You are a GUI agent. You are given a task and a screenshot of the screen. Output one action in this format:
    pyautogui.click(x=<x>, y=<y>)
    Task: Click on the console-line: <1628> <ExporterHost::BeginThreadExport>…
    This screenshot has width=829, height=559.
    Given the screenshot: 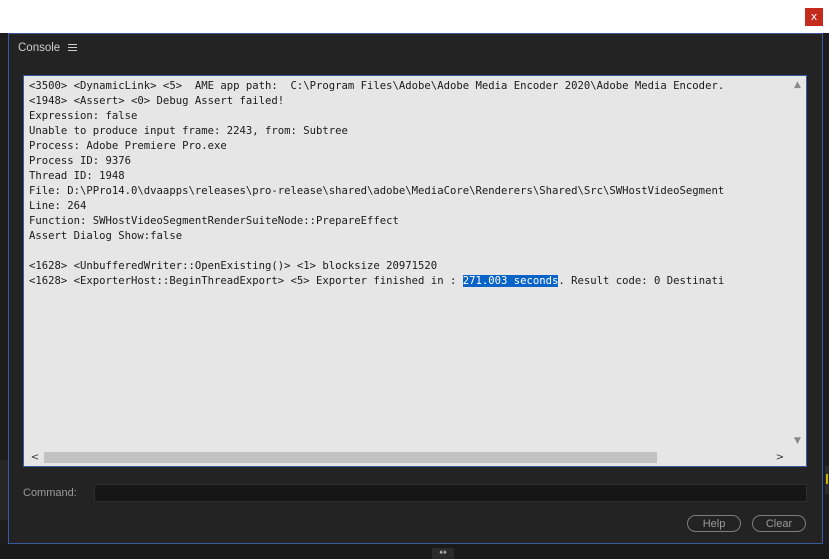 What is the action you would take?
    pyautogui.click(x=409, y=281)
    